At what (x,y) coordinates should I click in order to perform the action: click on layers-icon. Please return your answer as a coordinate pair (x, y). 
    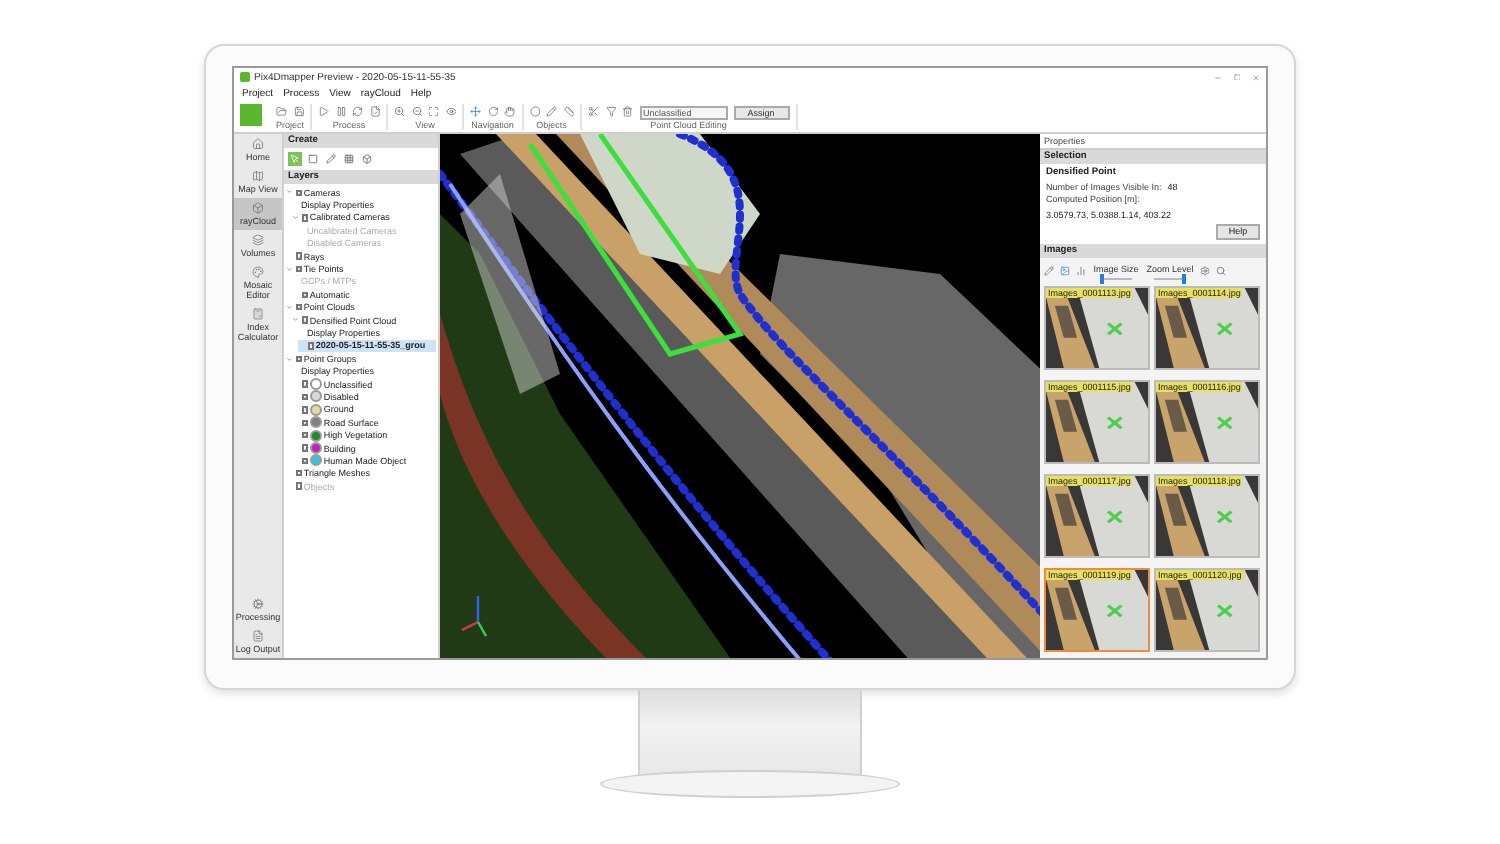
    Looking at the image, I should click on (258, 240).